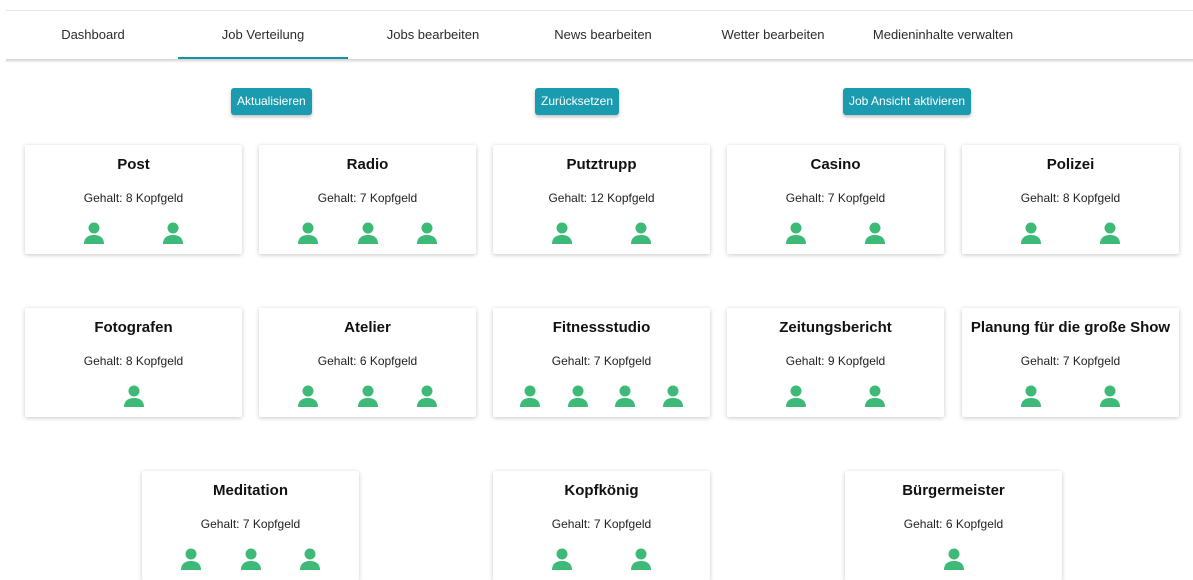 The height and width of the screenshot is (580, 1193). I want to click on job-card: Atelier Gehalt: 6 Kopfgeld, so click(367, 362).